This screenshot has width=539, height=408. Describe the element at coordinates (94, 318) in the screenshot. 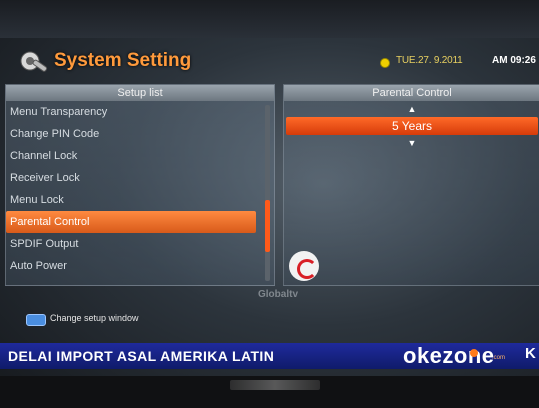

I see `hint-text: Change setup window` at that location.